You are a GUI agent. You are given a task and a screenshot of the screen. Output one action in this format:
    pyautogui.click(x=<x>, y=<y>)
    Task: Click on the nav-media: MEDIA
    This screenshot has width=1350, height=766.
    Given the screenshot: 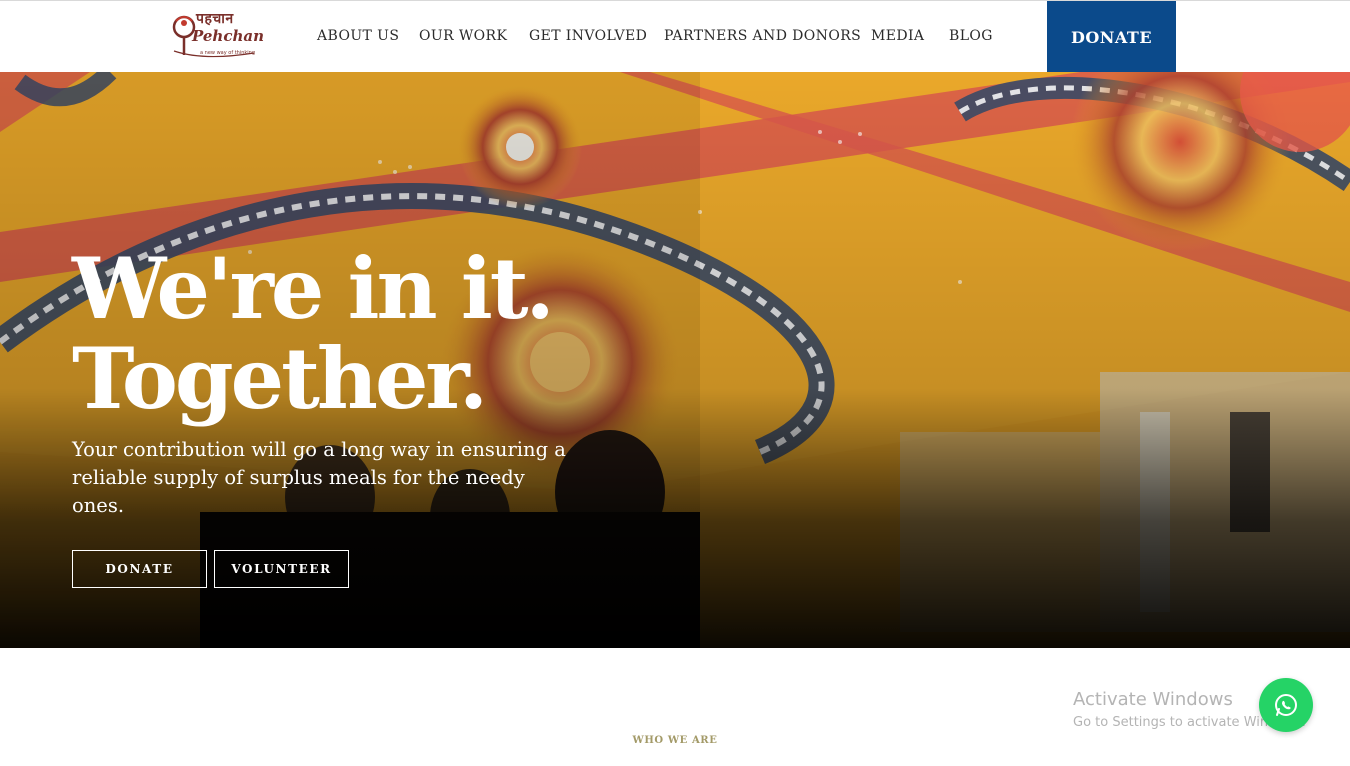 What is the action you would take?
    pyautogui.click(x=897, y=36)
    